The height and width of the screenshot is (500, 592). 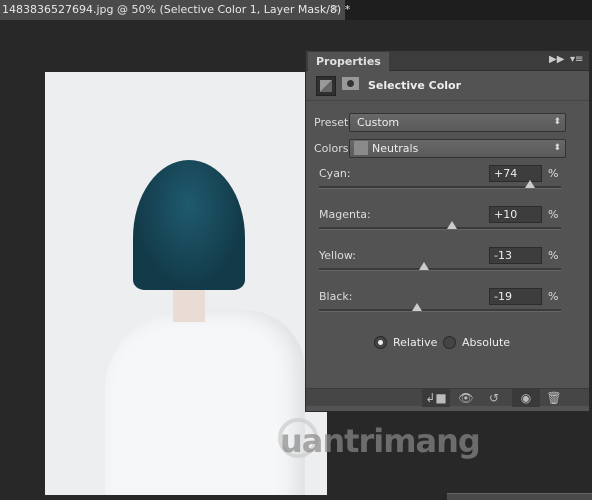 What do you see at coordinates (415, 342) in the screenshot?
I see `relative-label: Relative` at bounding box center [415, 342].